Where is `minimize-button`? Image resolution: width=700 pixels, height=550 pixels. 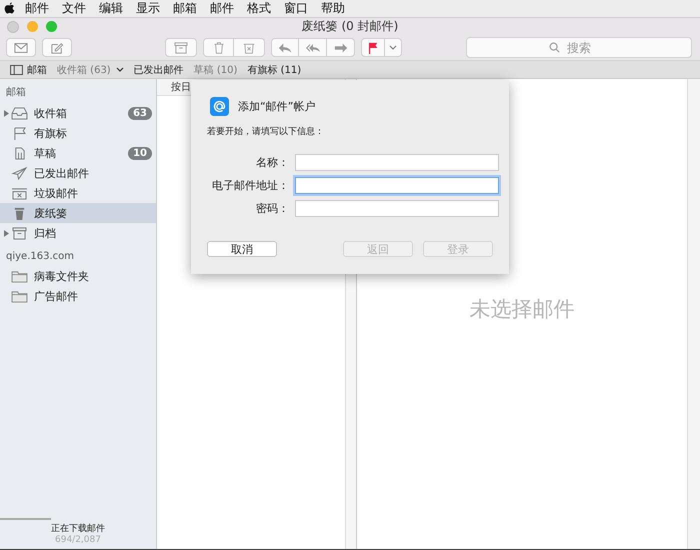 minimize-button is located at coordinates (32, 26).